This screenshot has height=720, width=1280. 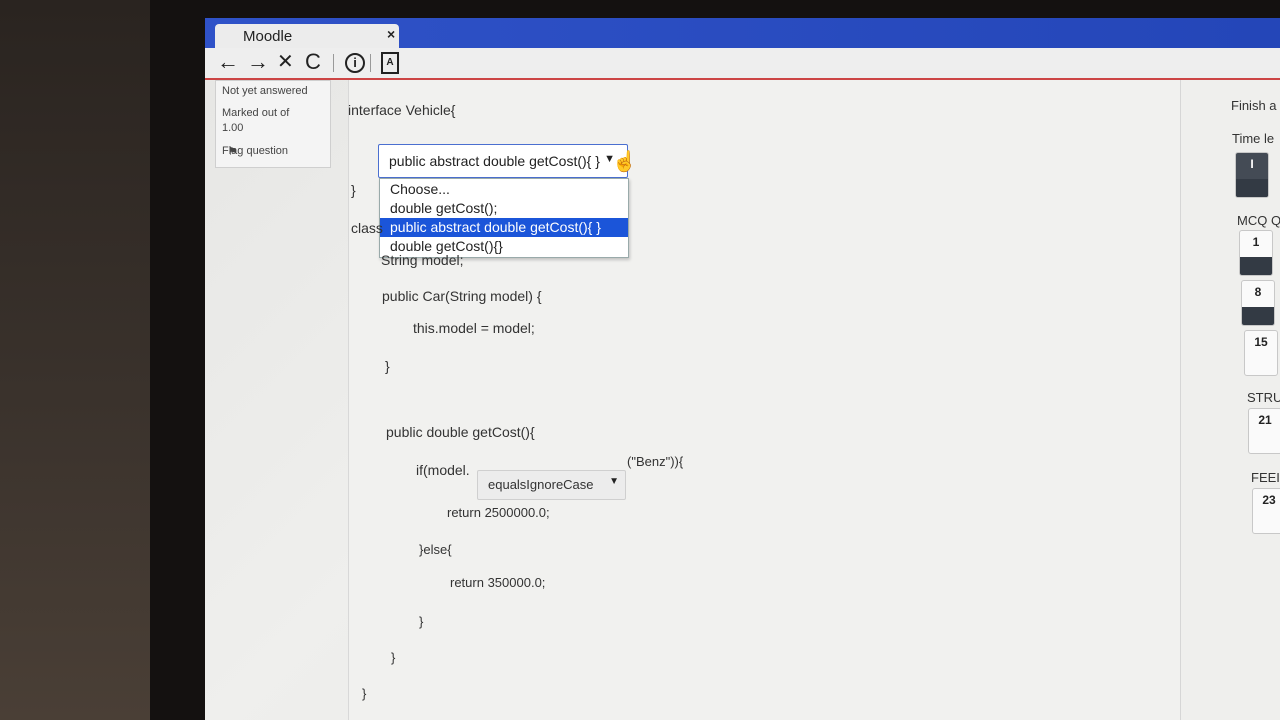 I want to click on string-method-select-value: equalsIgnoreCase, so click(x=541, y=484).